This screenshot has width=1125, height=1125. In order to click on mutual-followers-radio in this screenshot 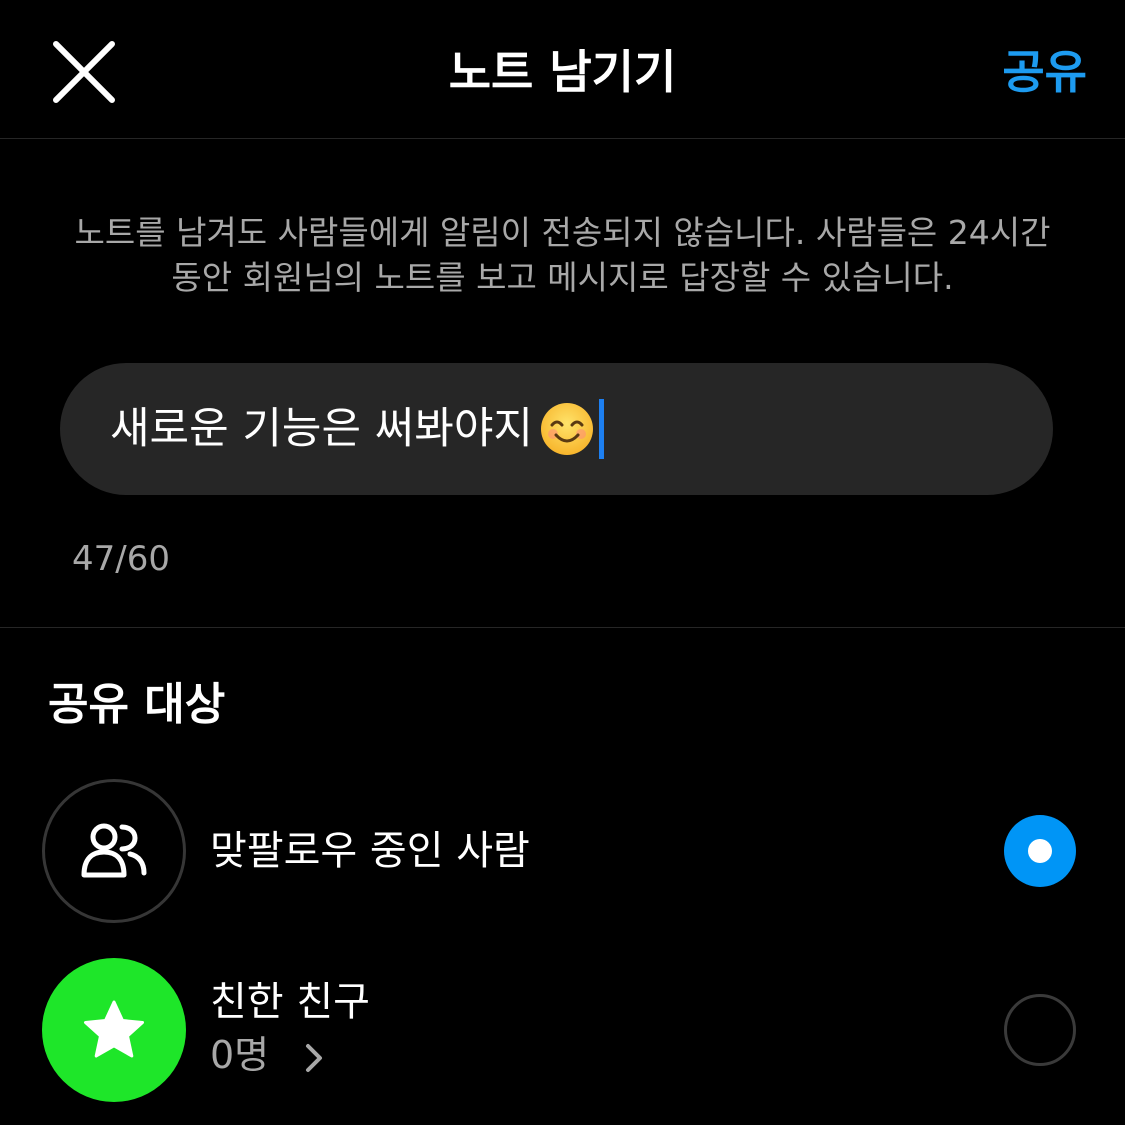, I will do `click(1040, 851)`.